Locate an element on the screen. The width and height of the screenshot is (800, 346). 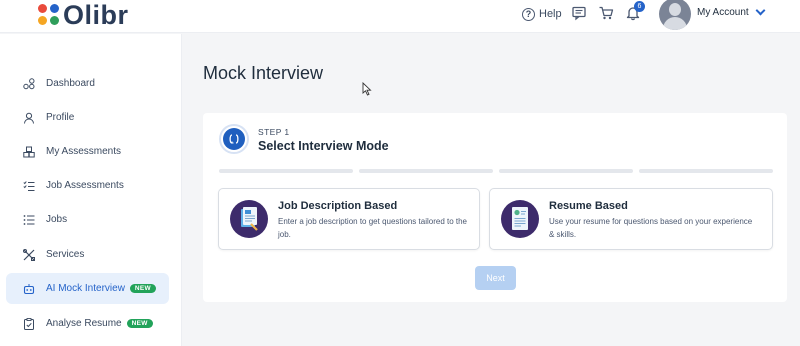
sidebar-item-ai-mock-interview: AI Mock Interview NEW is located at coordinates (87, 288).